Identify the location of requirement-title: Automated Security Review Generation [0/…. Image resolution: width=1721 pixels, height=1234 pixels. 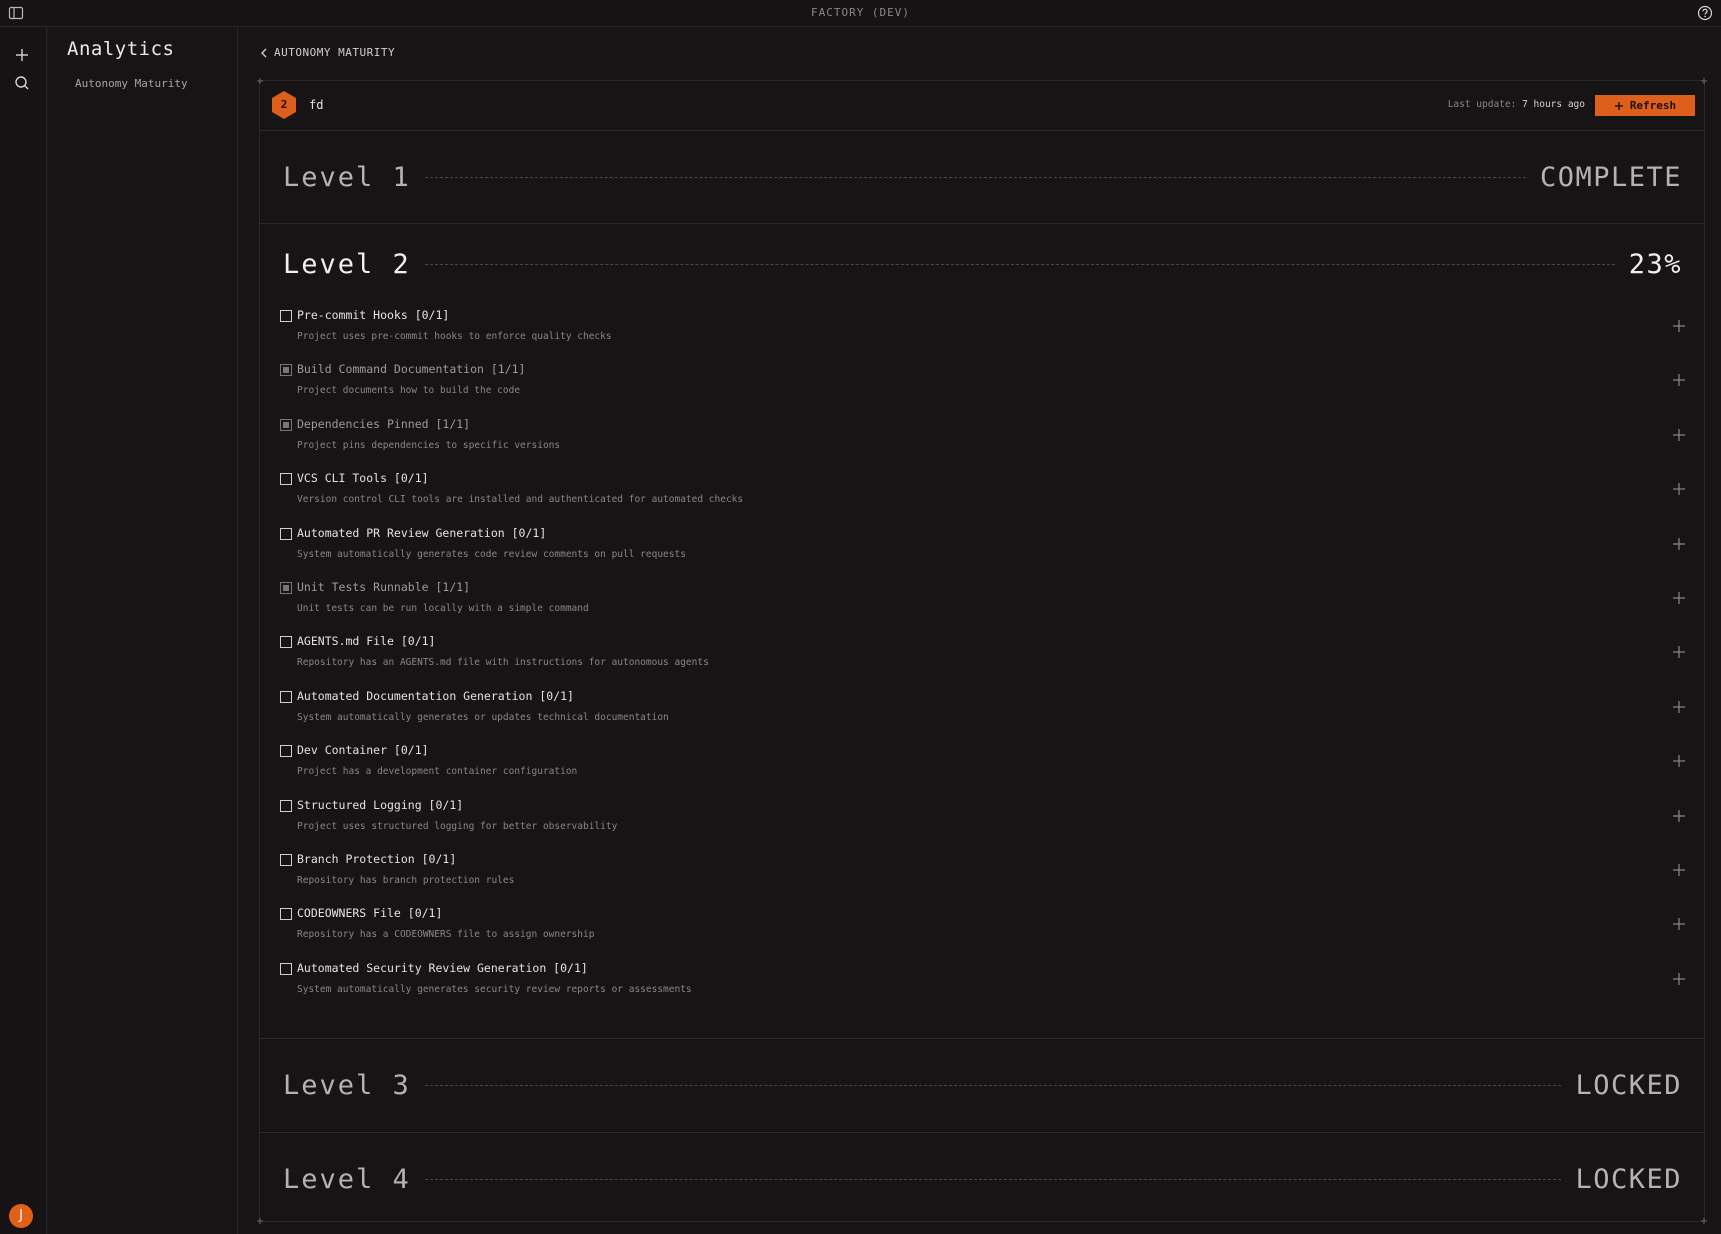
(442, 967).